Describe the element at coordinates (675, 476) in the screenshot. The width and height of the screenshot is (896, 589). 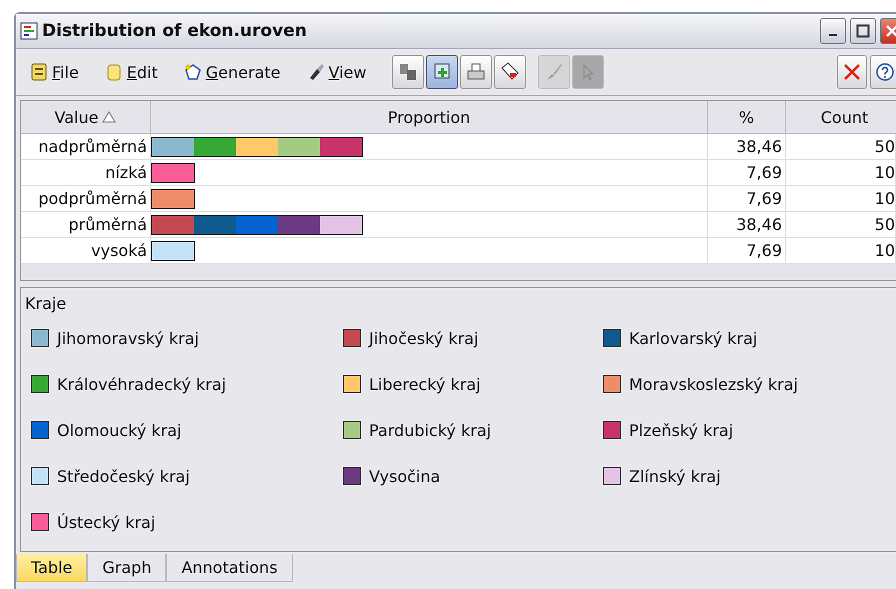
I see `legend-label: Zlínský kraj` at that location.